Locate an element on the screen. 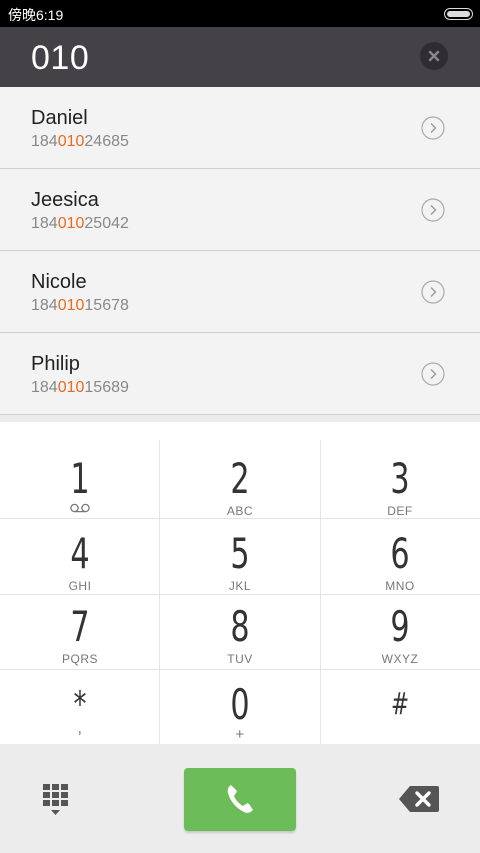 This screenshot has width=480, height=853. key-4: 4 GHI is located at coordinates (80, 561).